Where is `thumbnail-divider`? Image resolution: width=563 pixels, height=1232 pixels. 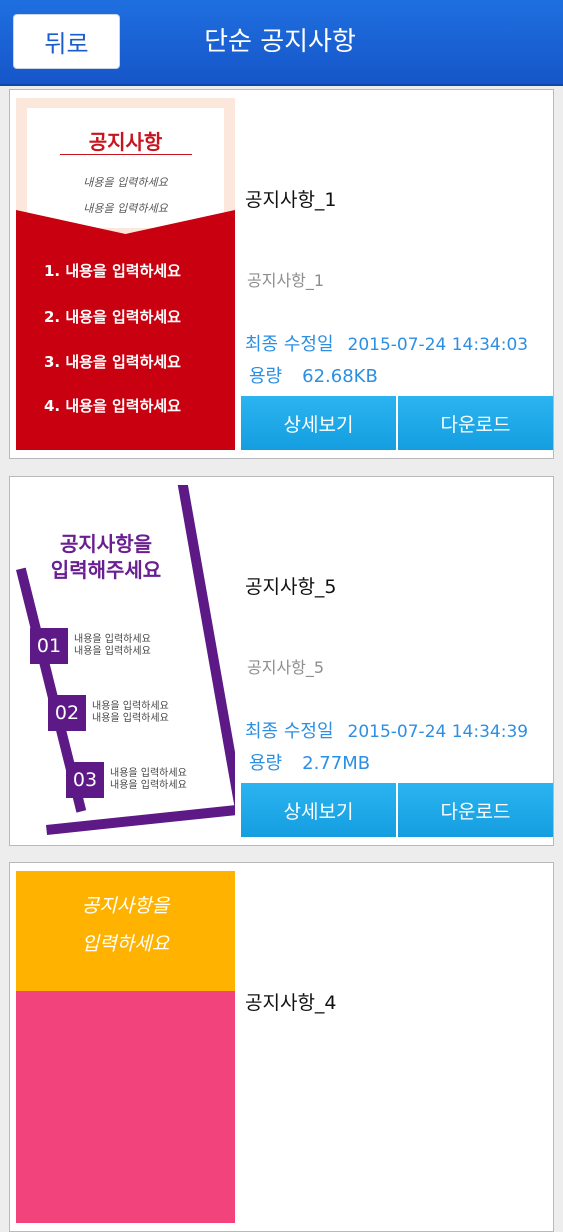
thumbnail-divider is located at coordinates (126, 154).